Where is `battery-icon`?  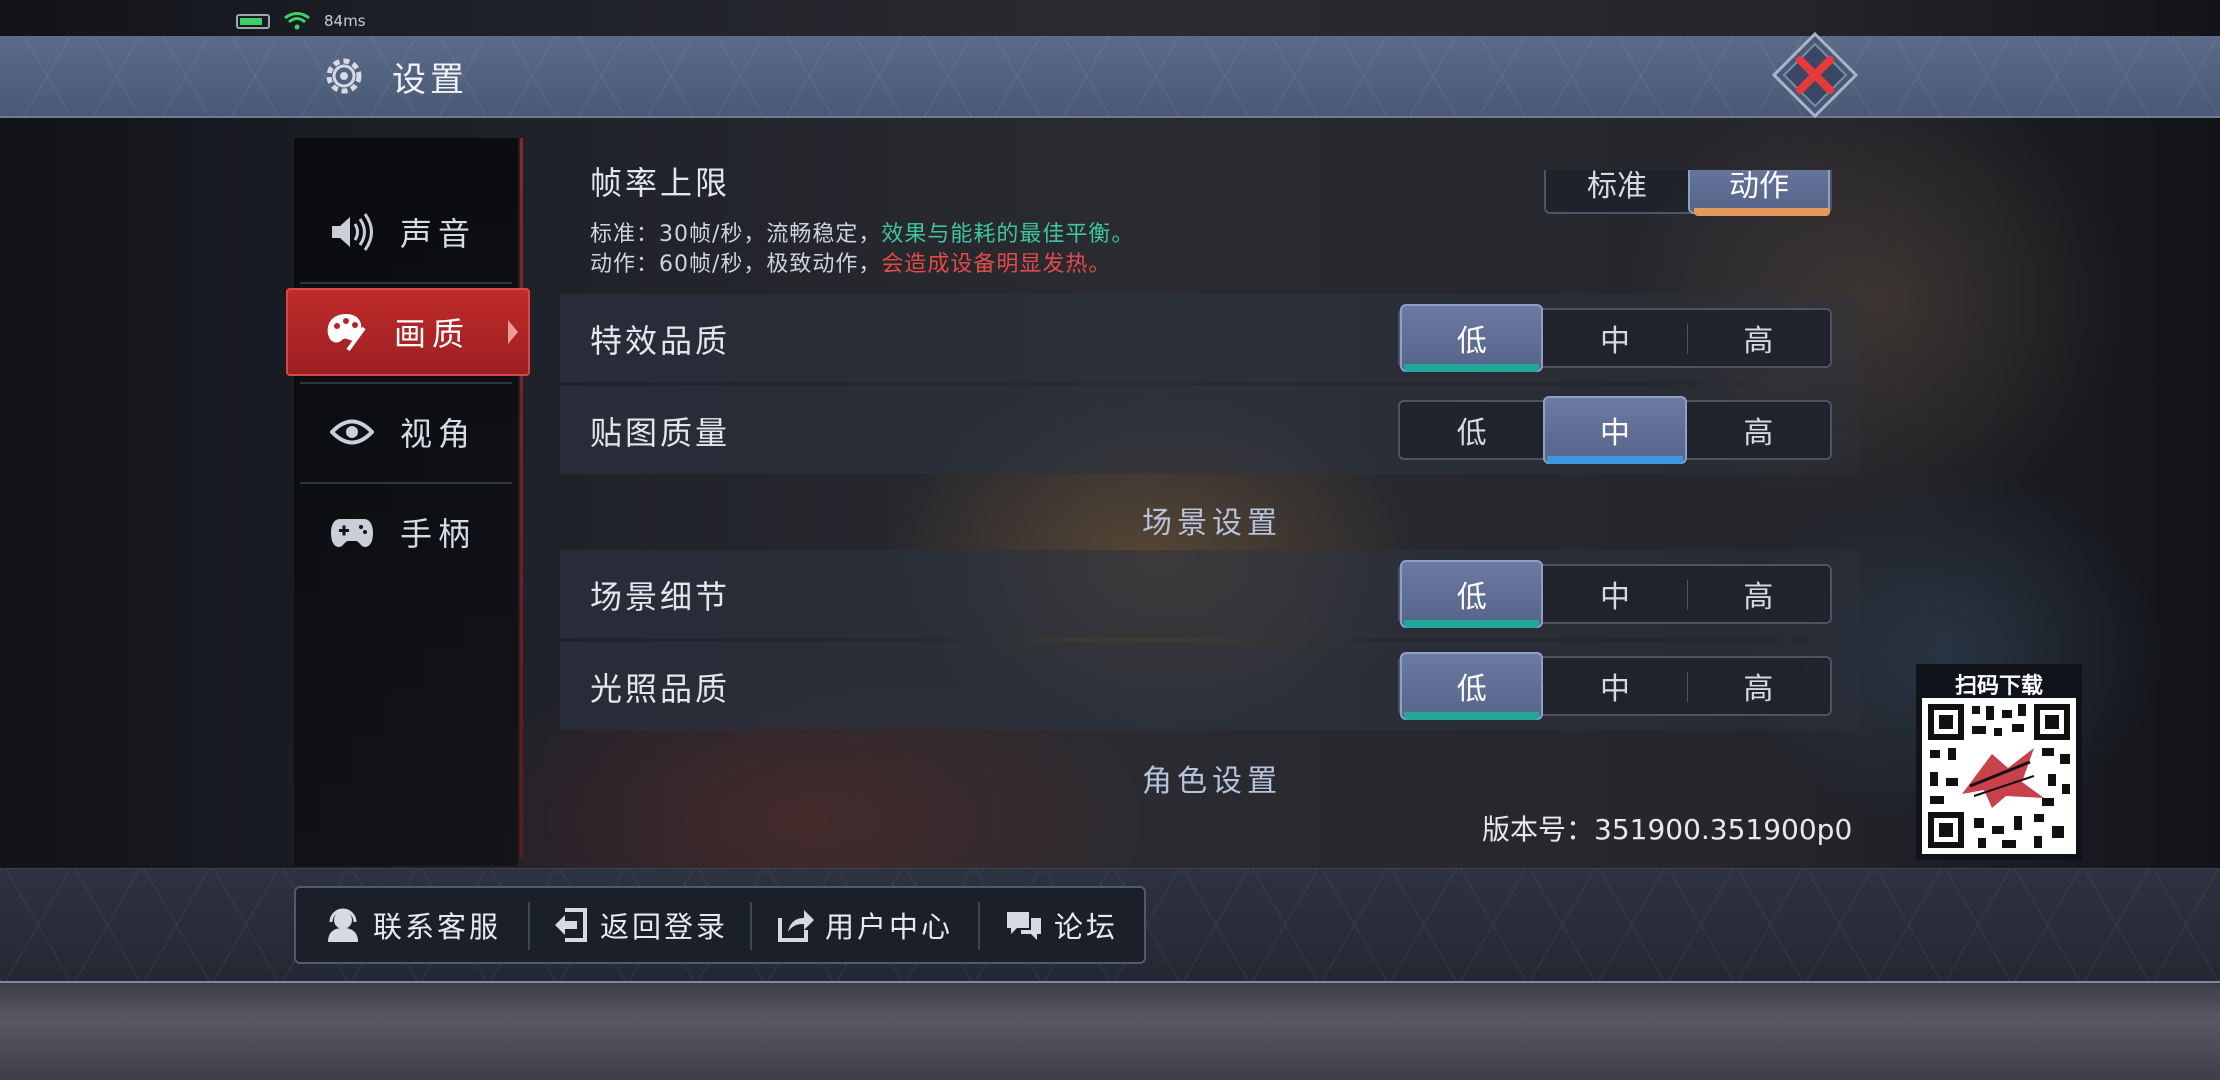
battery-icon is located at coordinates (253, 21).